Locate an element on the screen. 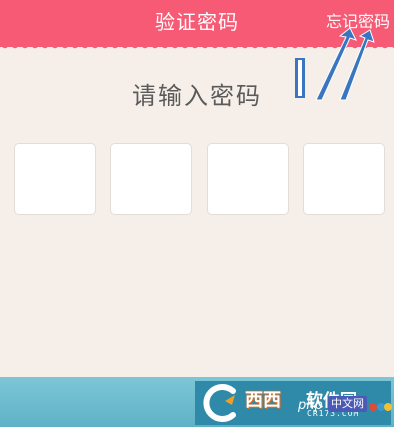  watermark-cn: 中文网 is located at coordinates (347, 404).